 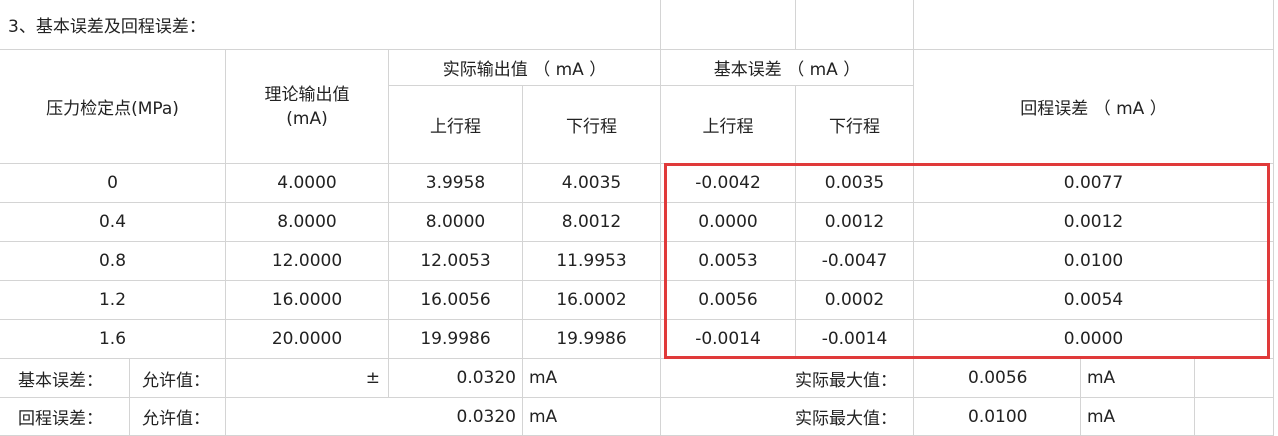 I want to click on summary-hysteresis-max-value: 0.0100, so click(x=997, y=417).